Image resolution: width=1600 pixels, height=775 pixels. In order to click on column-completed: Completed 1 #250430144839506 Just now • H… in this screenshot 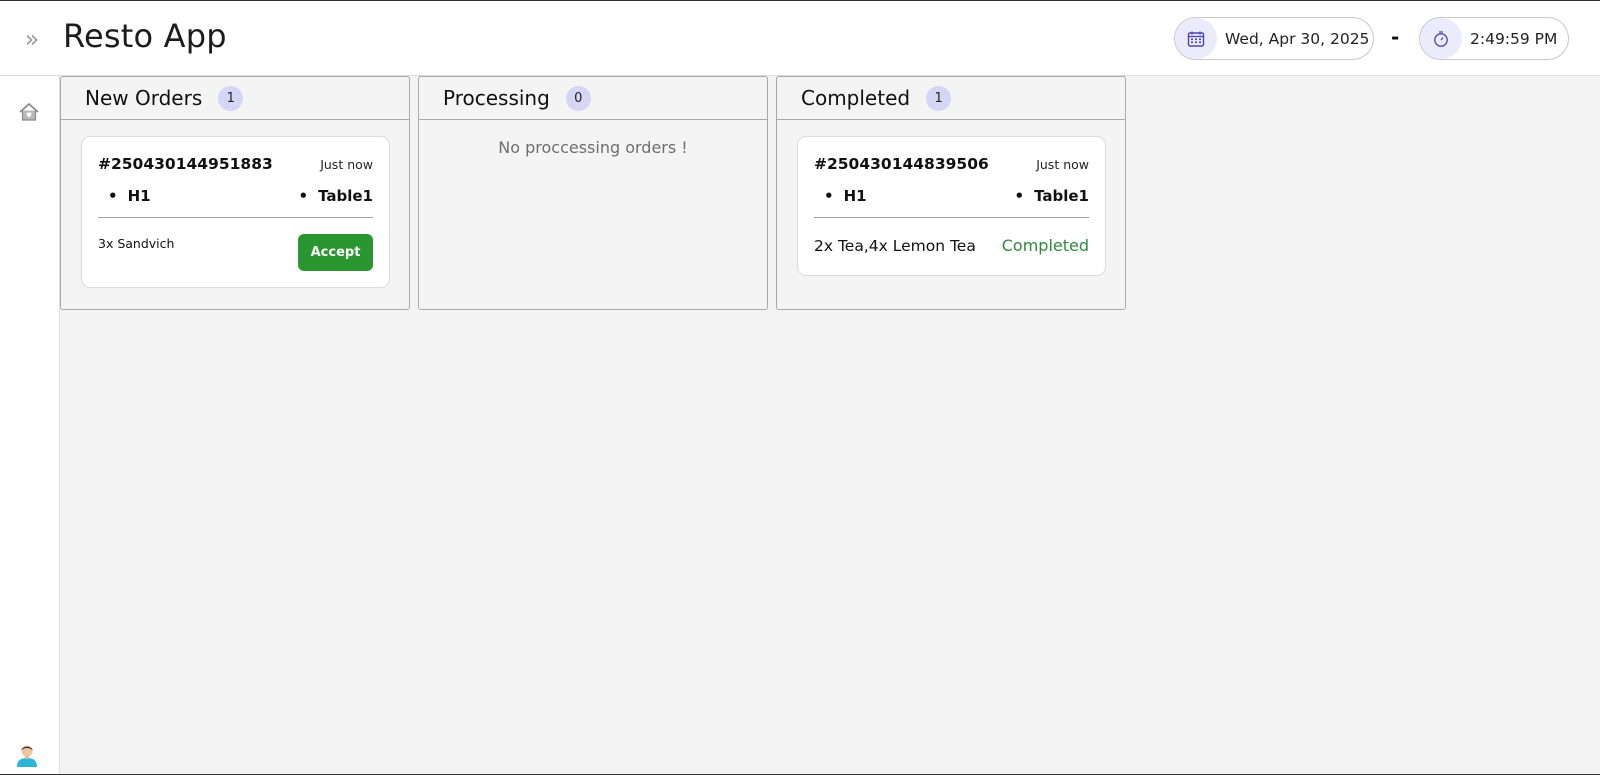, I will do `click(951, 193)`.